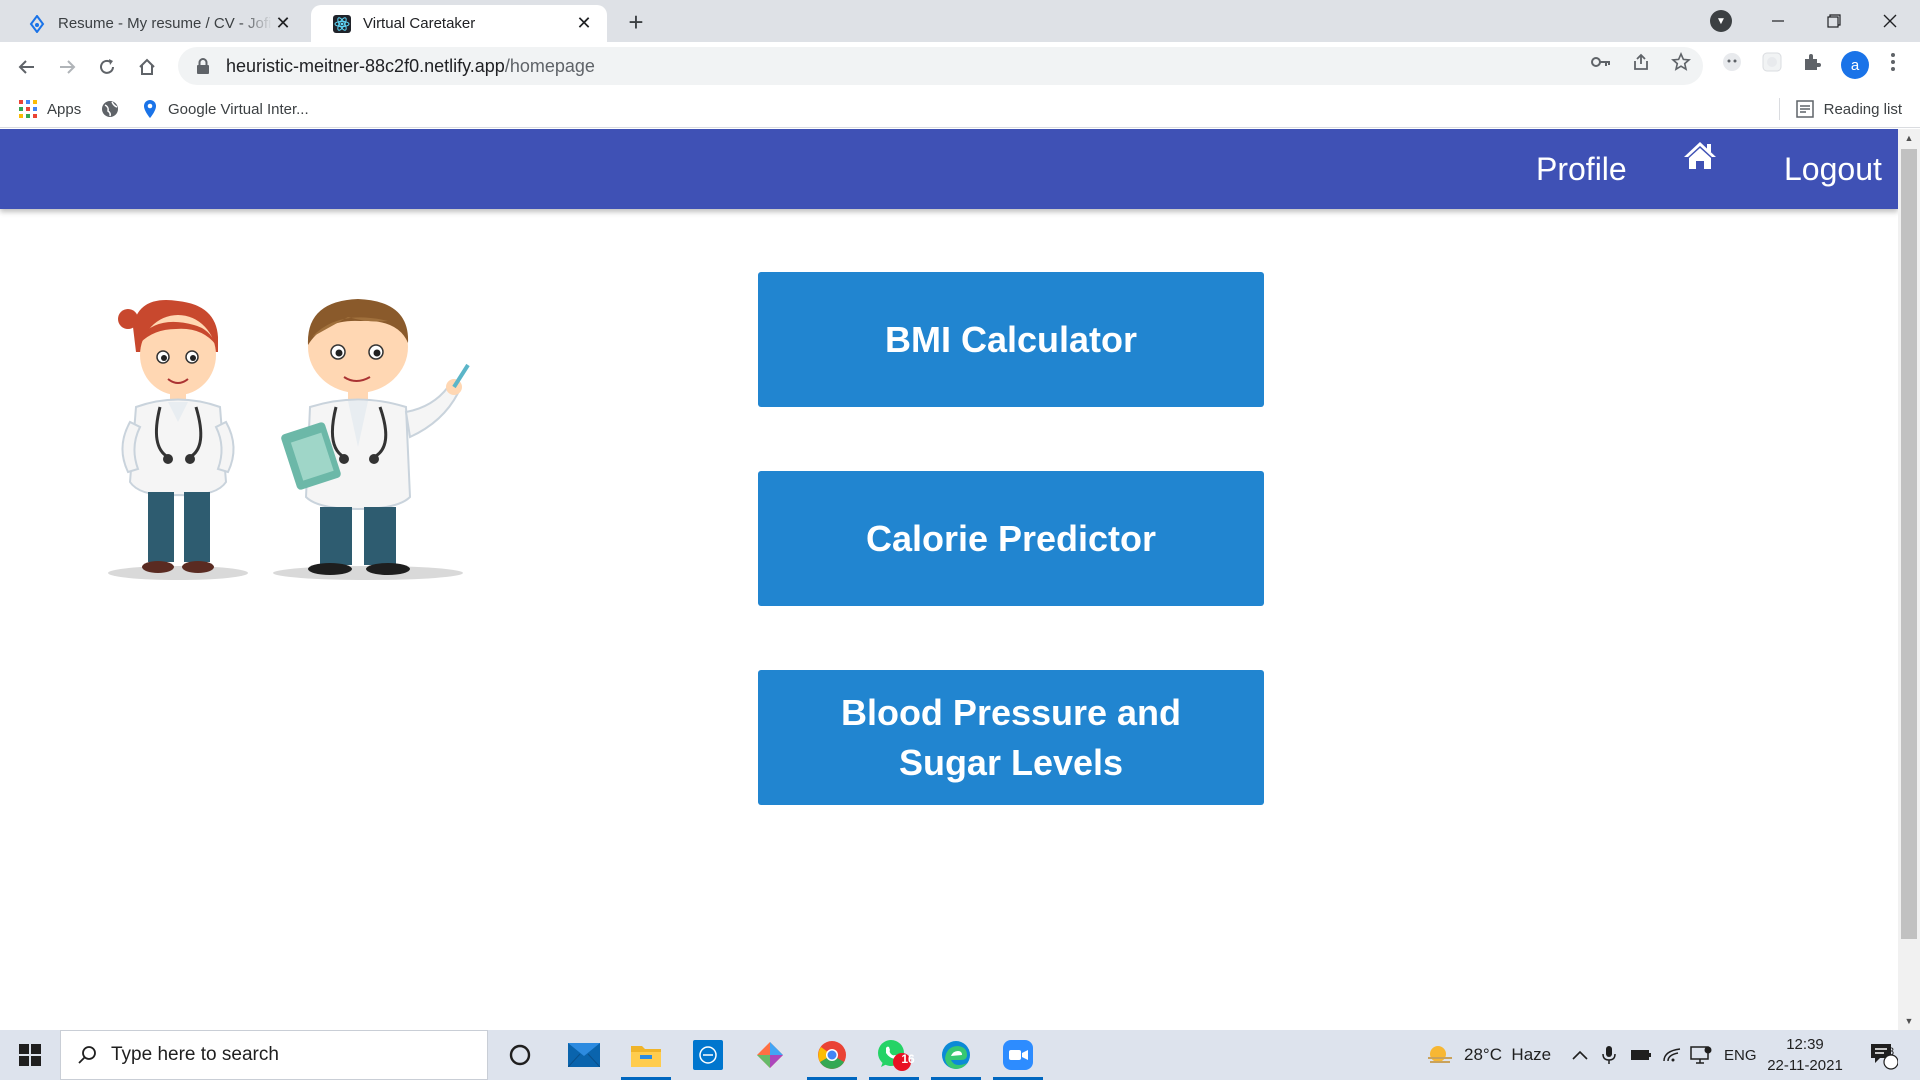 The image size is (1920, 1080). What do you see at coordinates (770, 1055) in the screenshot?
I see `game-app-icon` at bounding box center [770, 1055].